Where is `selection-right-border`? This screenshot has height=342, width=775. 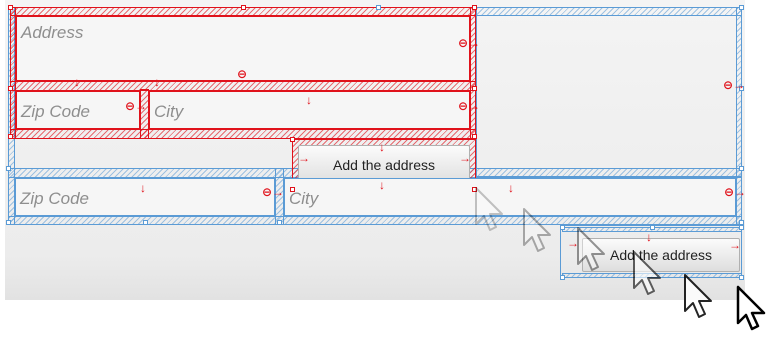
selection-right-border is located at coordinates (473, 73).